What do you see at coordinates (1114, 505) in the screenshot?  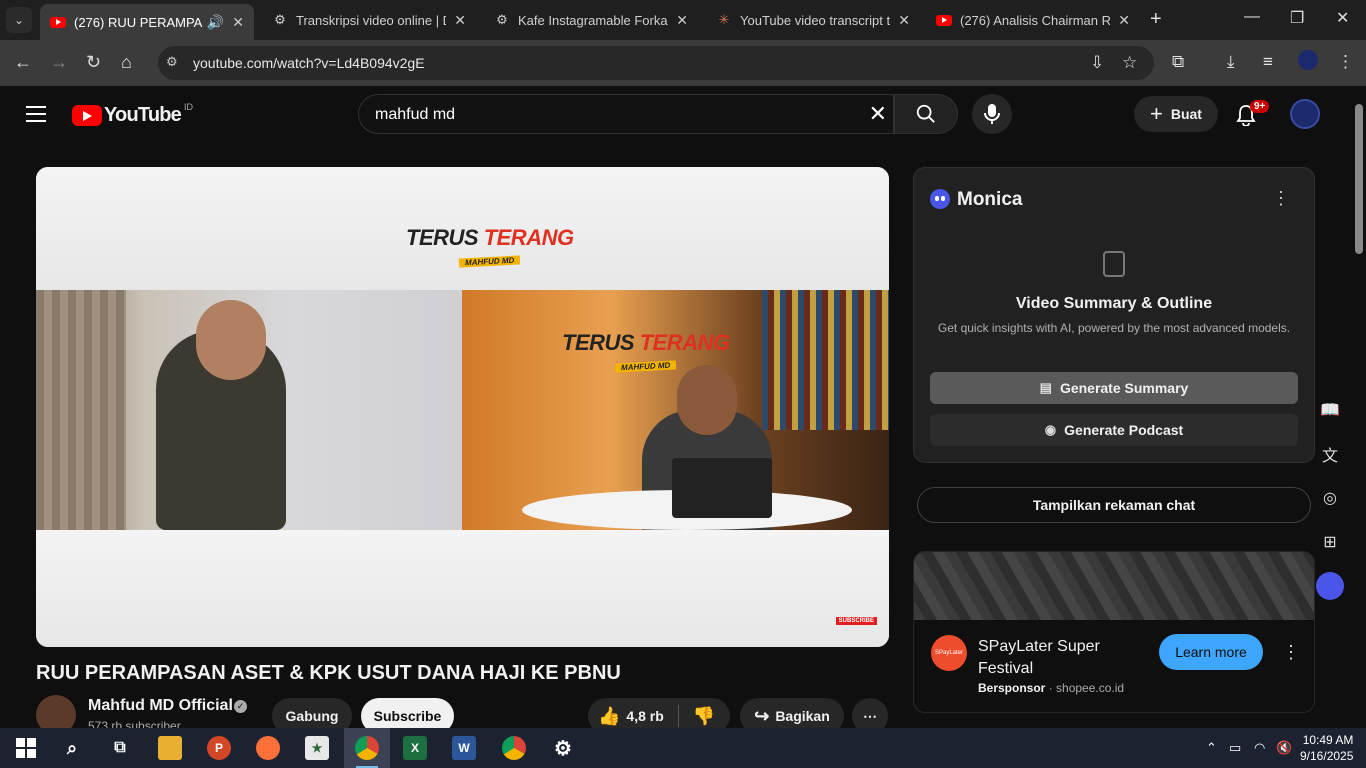 I see `show-chat-replay-button: Tampilkan rekaman chat` at bounding box center [1114, 505].